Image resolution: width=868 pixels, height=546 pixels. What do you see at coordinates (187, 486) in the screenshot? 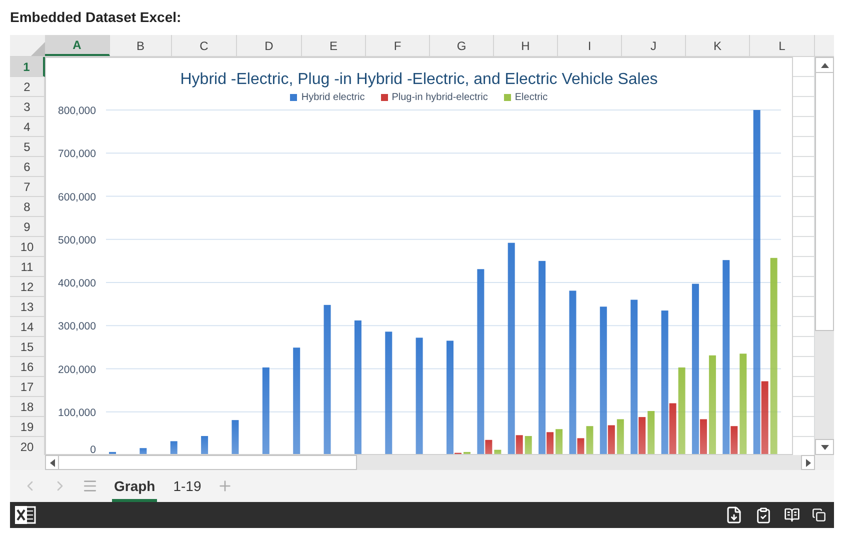
I see `sheet-tab: 1-19` at bounding box center [187, 486].